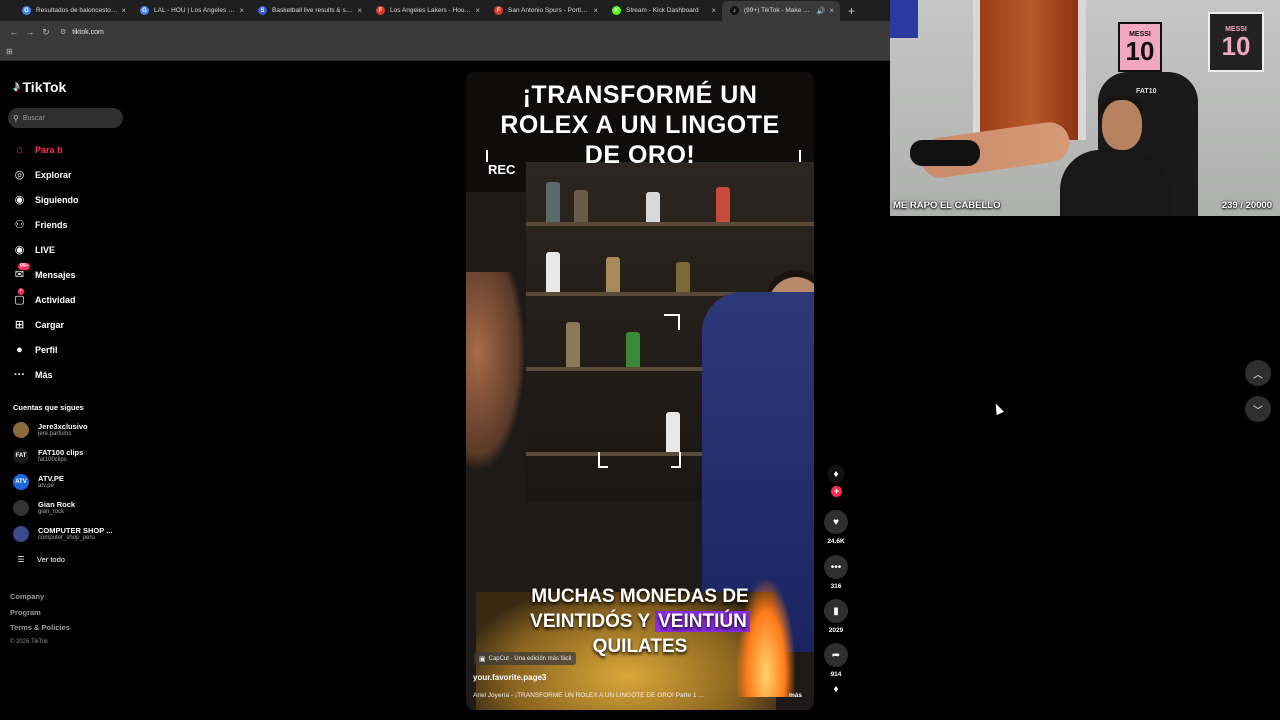 This screenshot has width=1280, height=720. Describe the element at coordinates (795, 695) in the screenshot. I see `more-link: más` at that location.